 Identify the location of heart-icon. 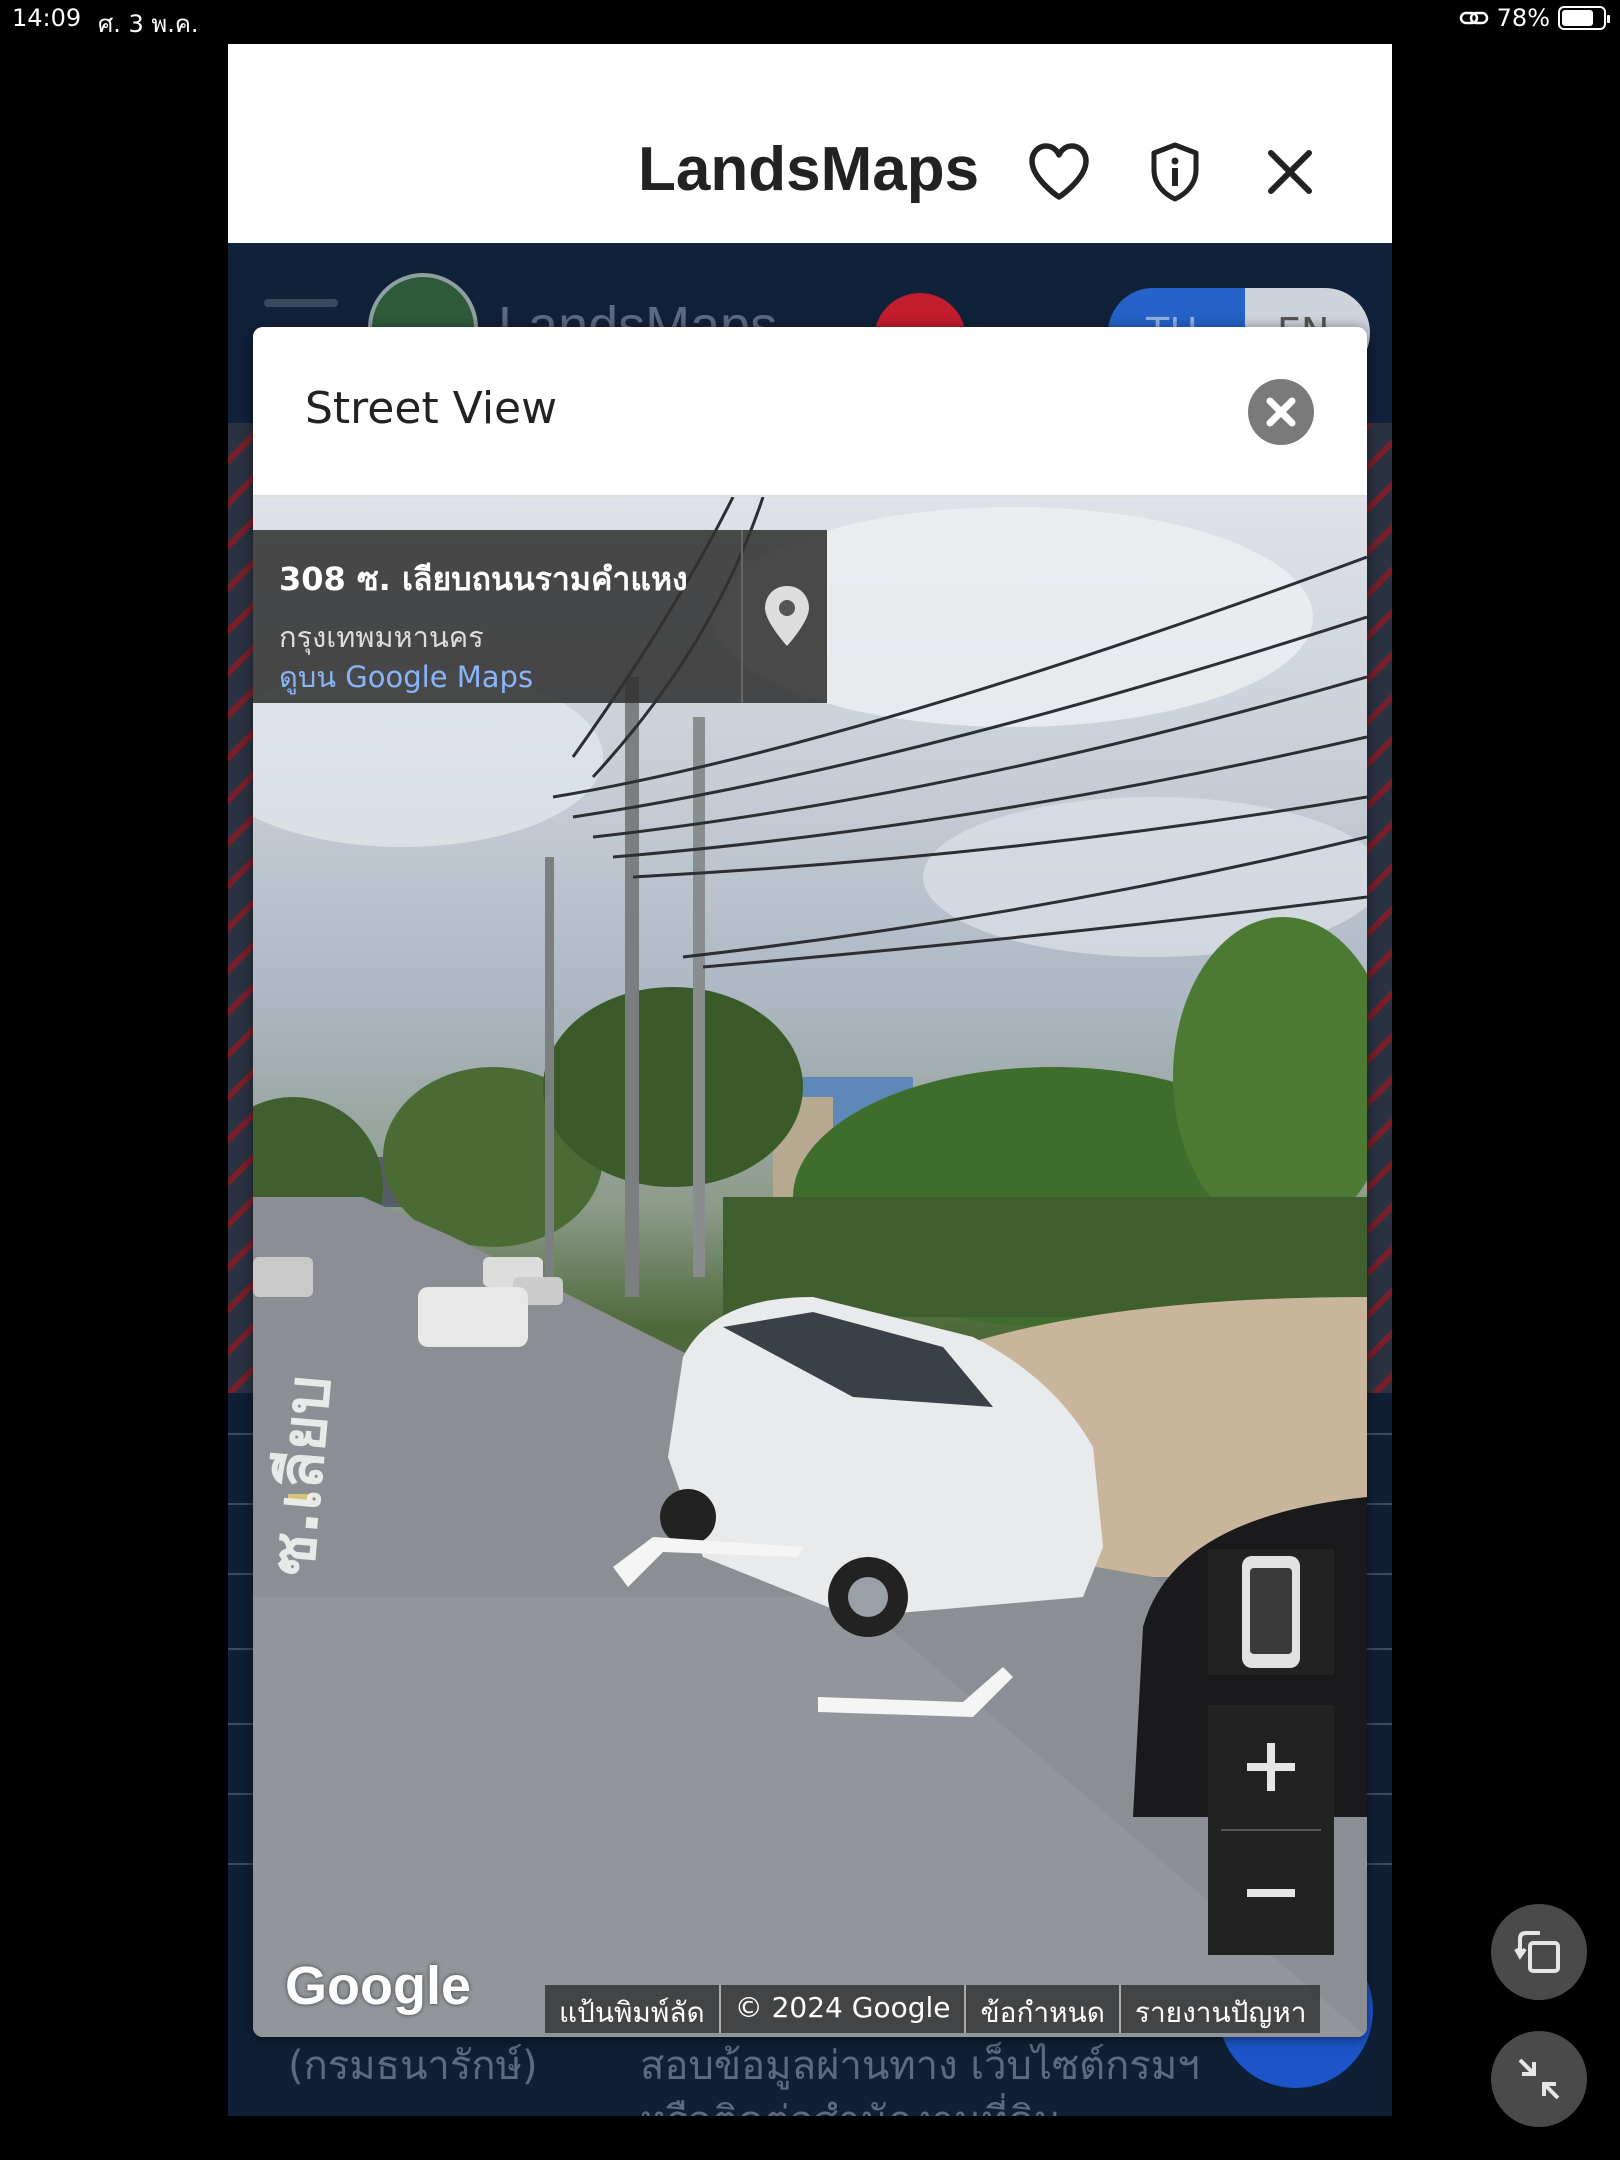
(1059, 171).